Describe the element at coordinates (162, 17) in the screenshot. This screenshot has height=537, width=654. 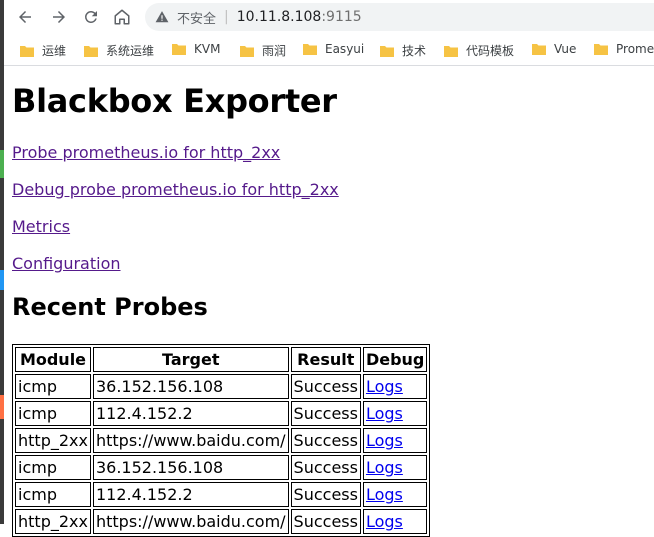
I see `warning-icon` at that location.